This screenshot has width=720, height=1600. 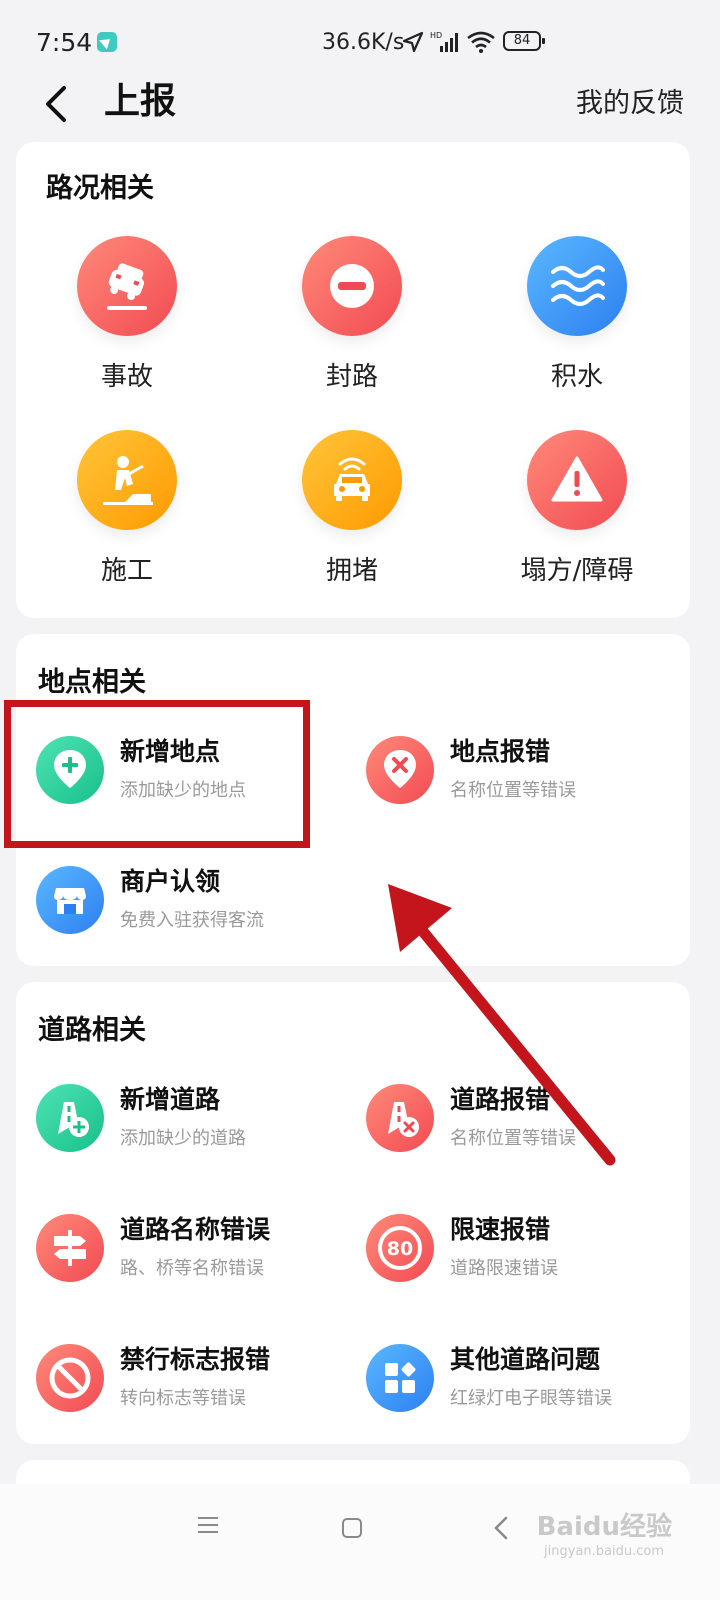 What do you see at coordinates (70, 1378) in the screenshot?
I see `no-entry-icon` at bounding box center [70, 1378].